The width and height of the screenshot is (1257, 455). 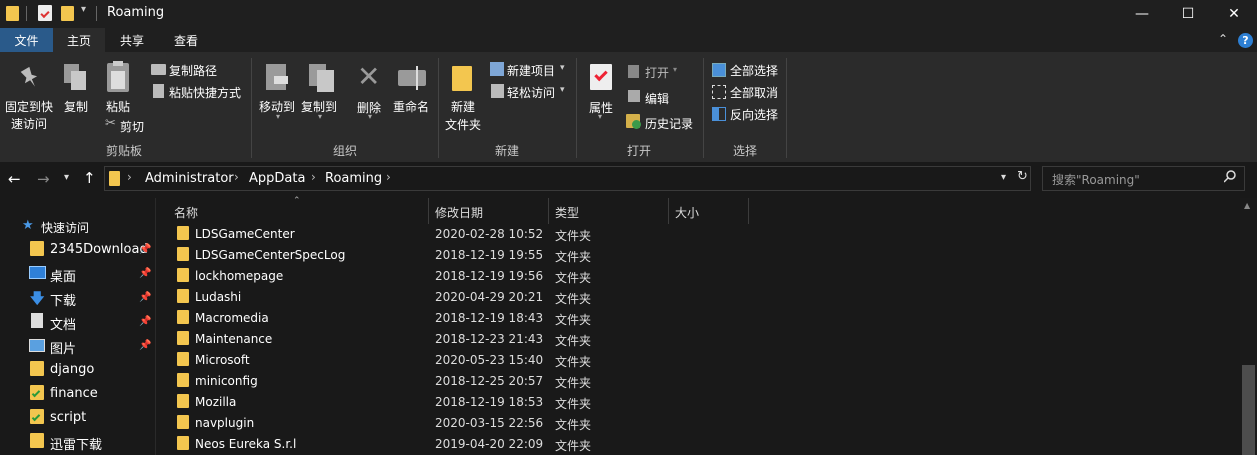 I want to click on file-name: Microsoft, so click(x=222, y=360).